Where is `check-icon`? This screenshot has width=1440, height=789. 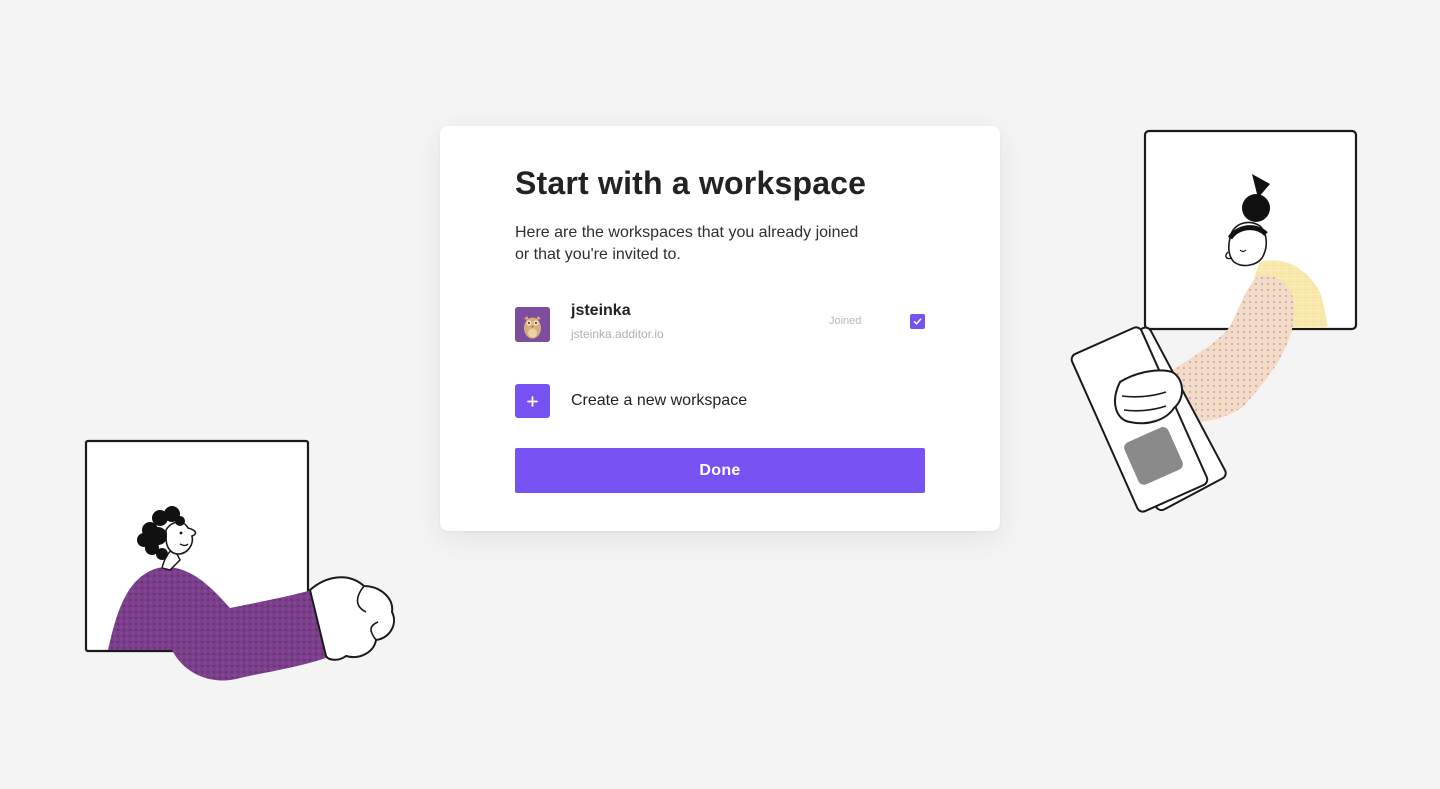 check-icon is located at coordinates (917, 321).